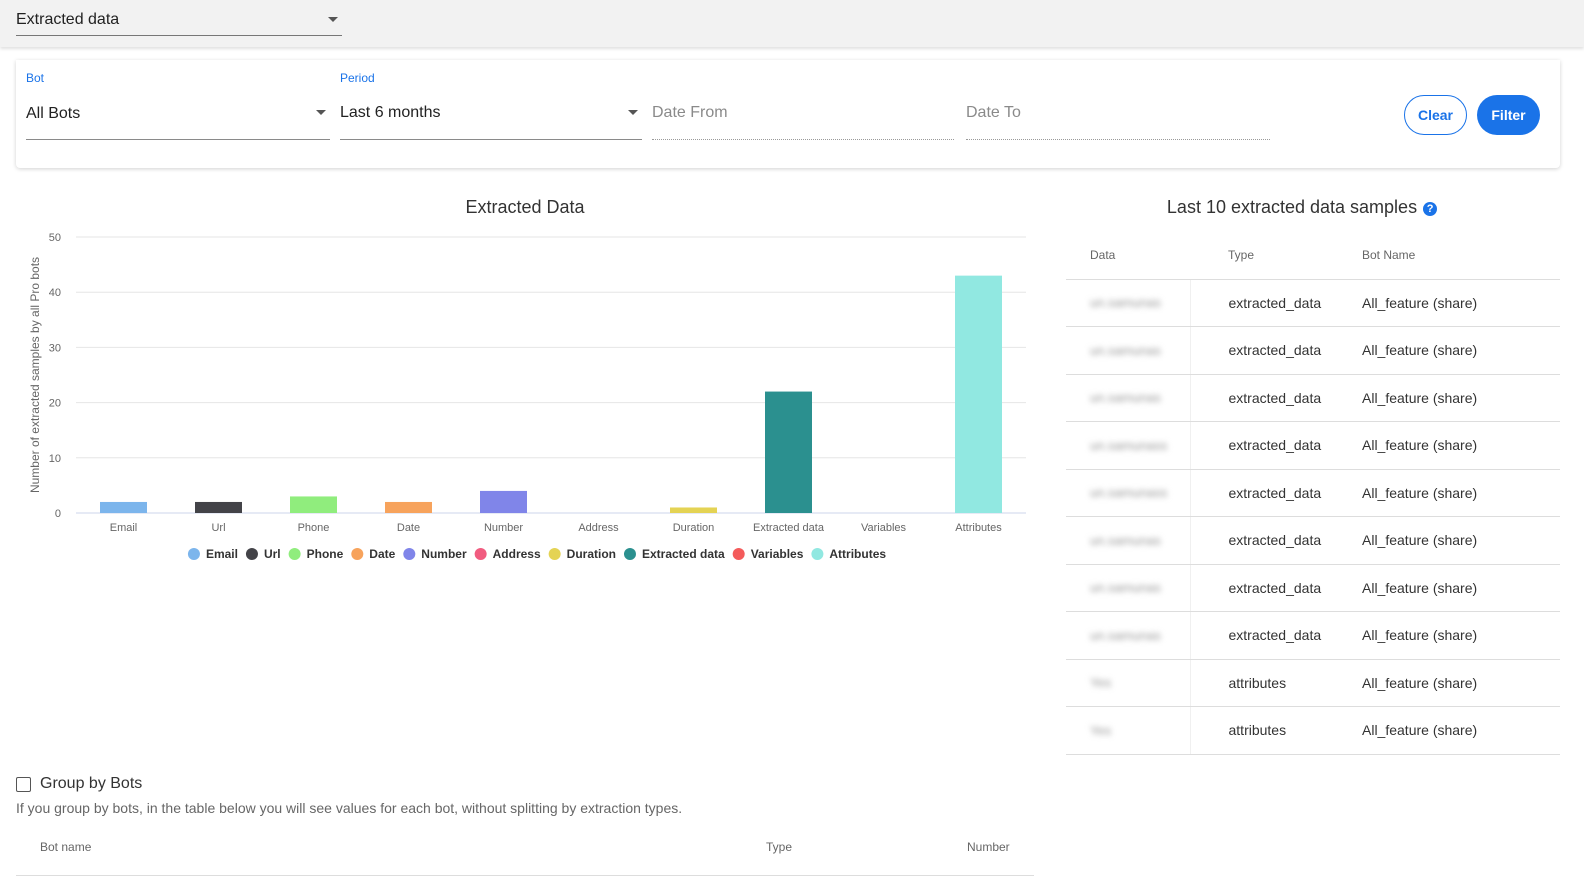  What do you see at coordinates (1118, 100) in the screenshot?
I see `date-to-field: Date To` at bounding box center [1118, 100].